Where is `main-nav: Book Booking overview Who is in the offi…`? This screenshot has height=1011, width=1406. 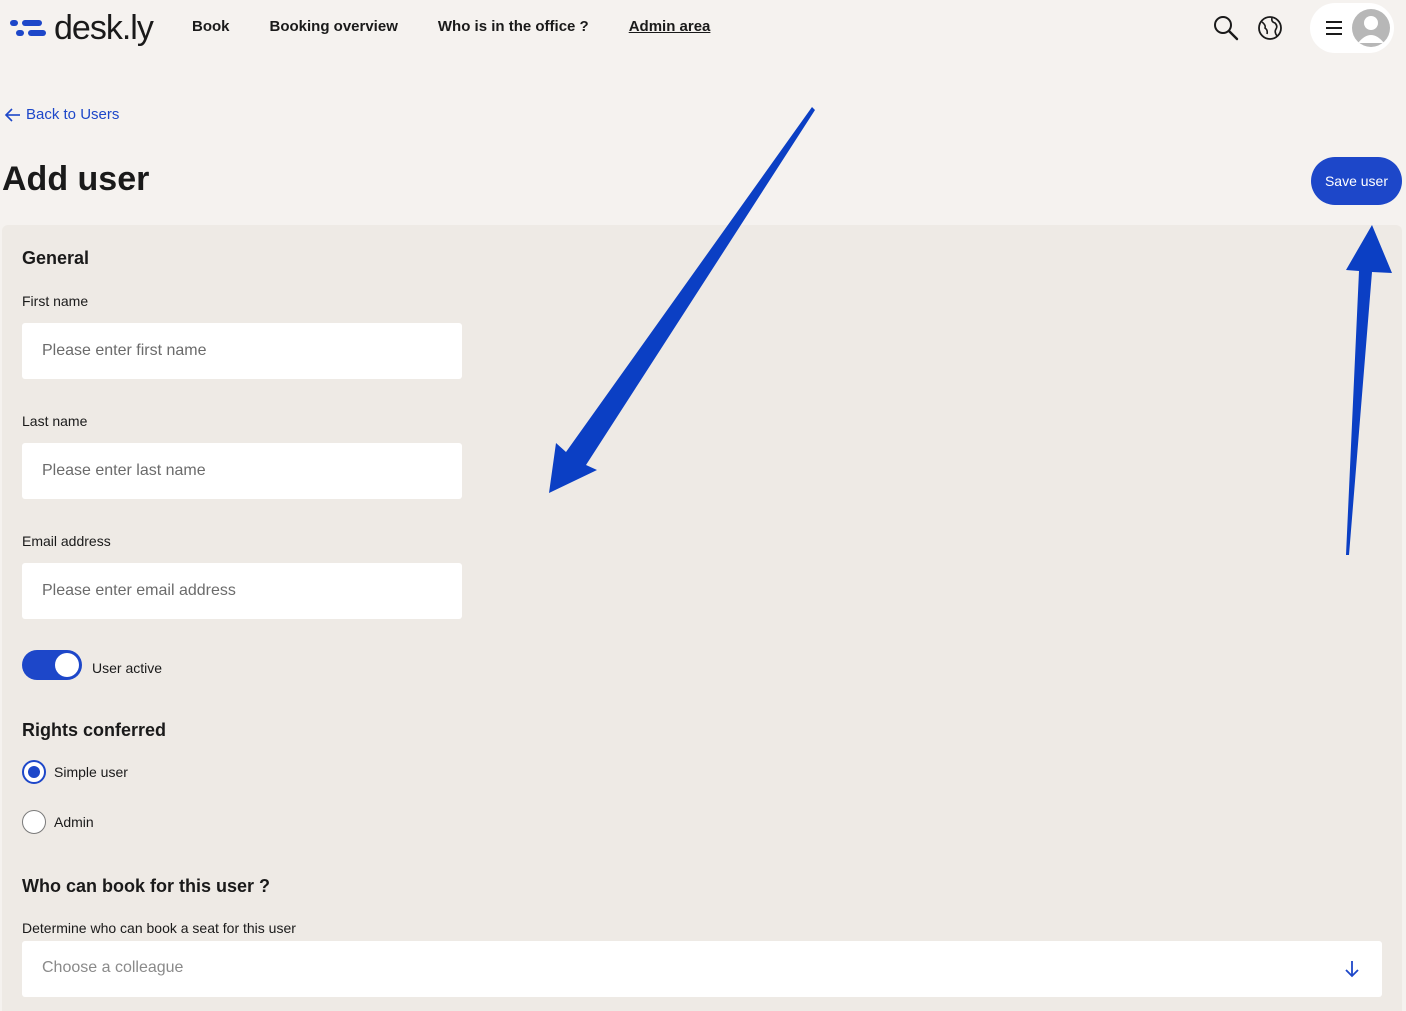 main-nav: Book Booking overview Who is in the offi… is located at coordinates (471, 26).